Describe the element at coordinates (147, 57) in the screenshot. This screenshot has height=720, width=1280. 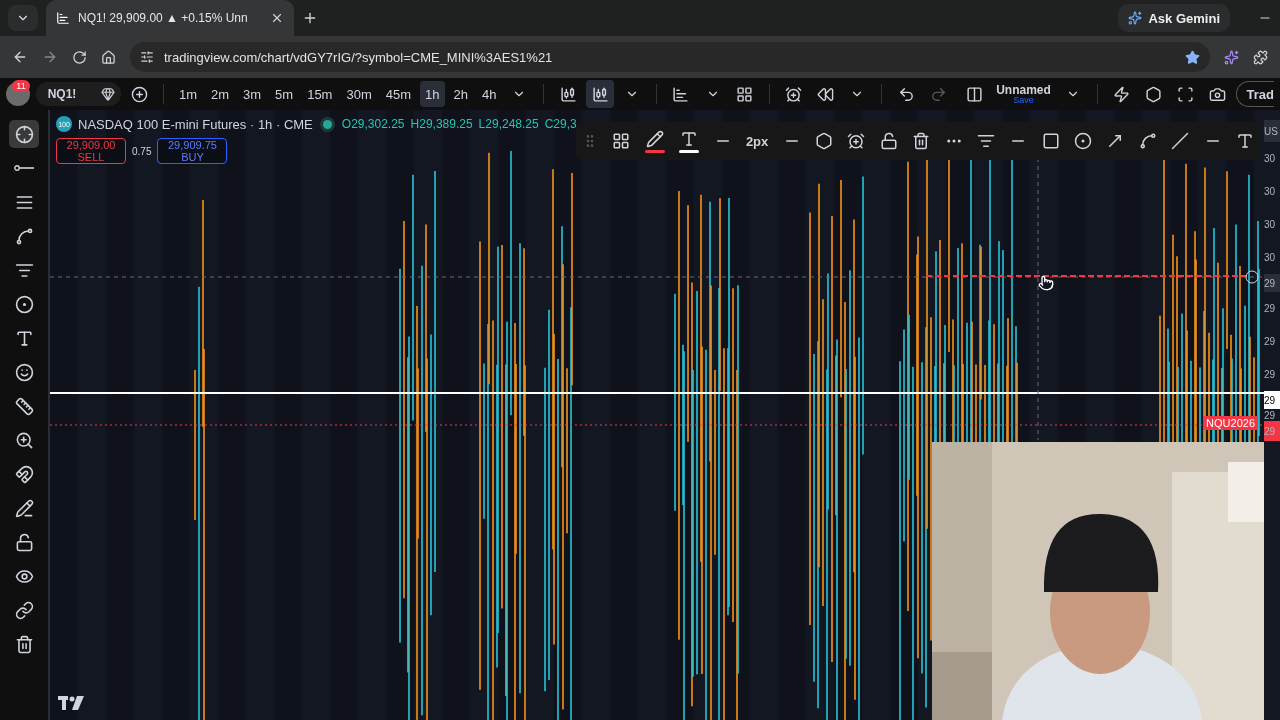
I see `site-settings-icon` at that location.